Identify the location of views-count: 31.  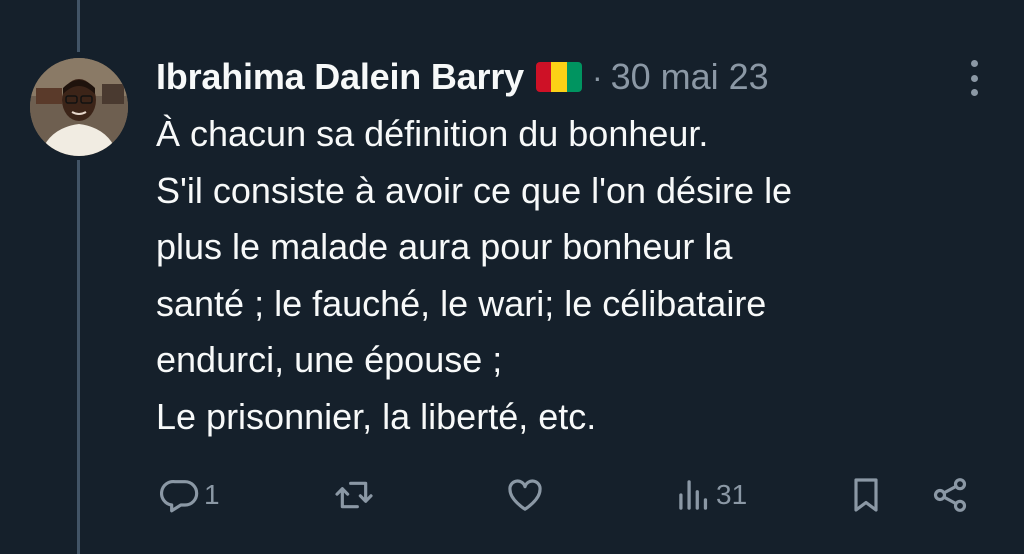
(732, 494).